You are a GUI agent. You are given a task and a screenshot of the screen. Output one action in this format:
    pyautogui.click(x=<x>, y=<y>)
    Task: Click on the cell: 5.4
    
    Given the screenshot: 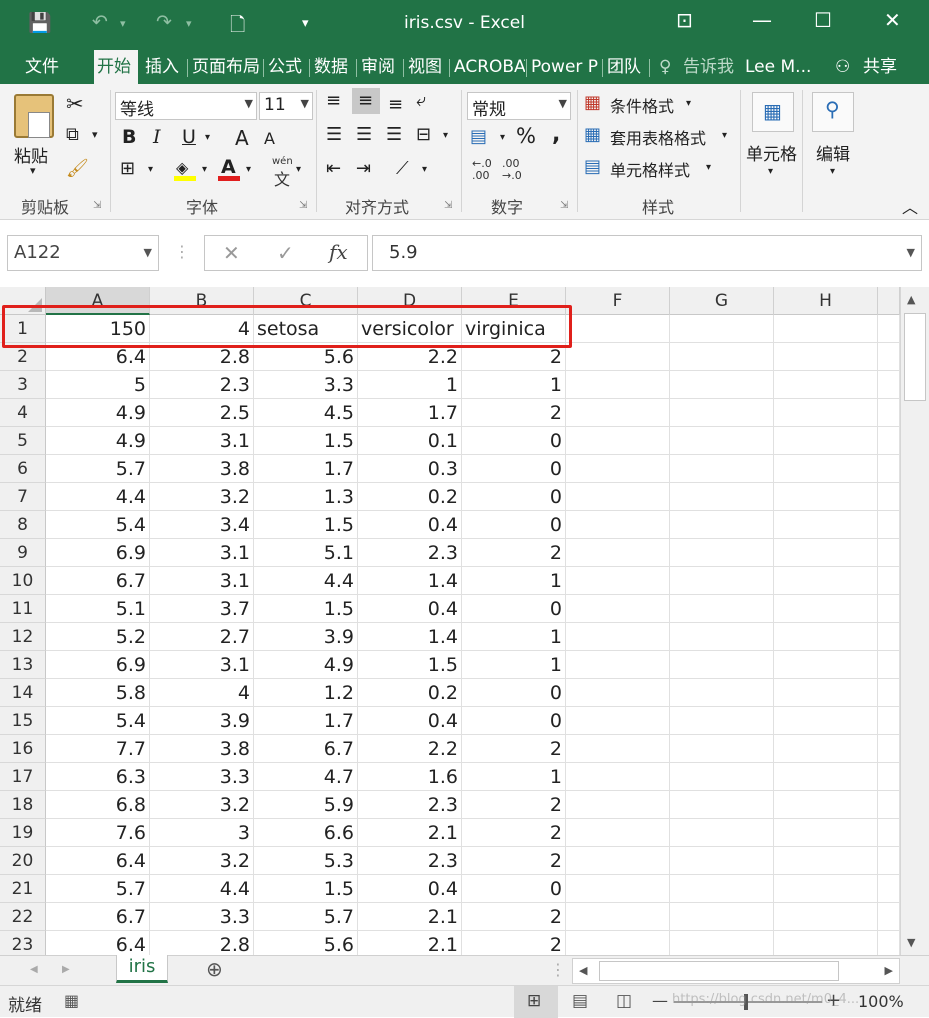 What is the action you would take?
    pyautogui.click(x=98, y=721)
    